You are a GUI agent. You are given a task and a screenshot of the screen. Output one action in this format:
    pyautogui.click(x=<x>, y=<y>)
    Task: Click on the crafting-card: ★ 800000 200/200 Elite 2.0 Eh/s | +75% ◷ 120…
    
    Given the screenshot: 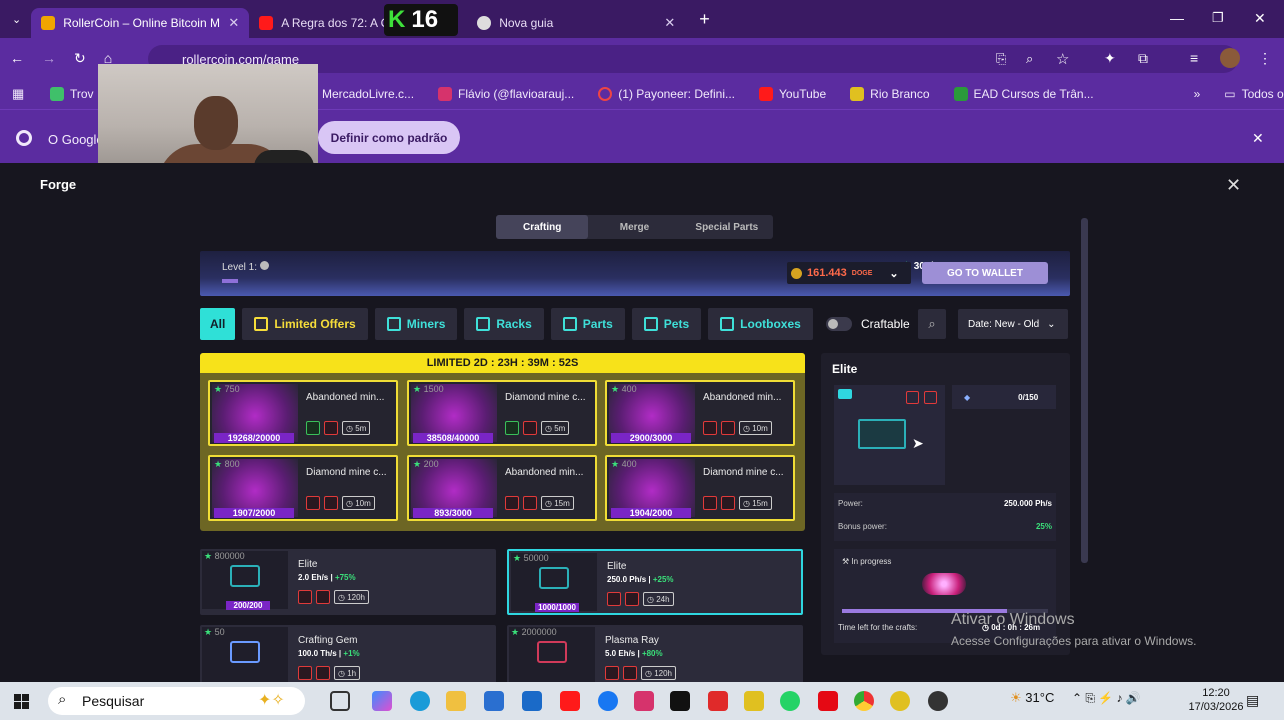 What is the action you would take?
    pyautogui.click(x=348, y=582)
    